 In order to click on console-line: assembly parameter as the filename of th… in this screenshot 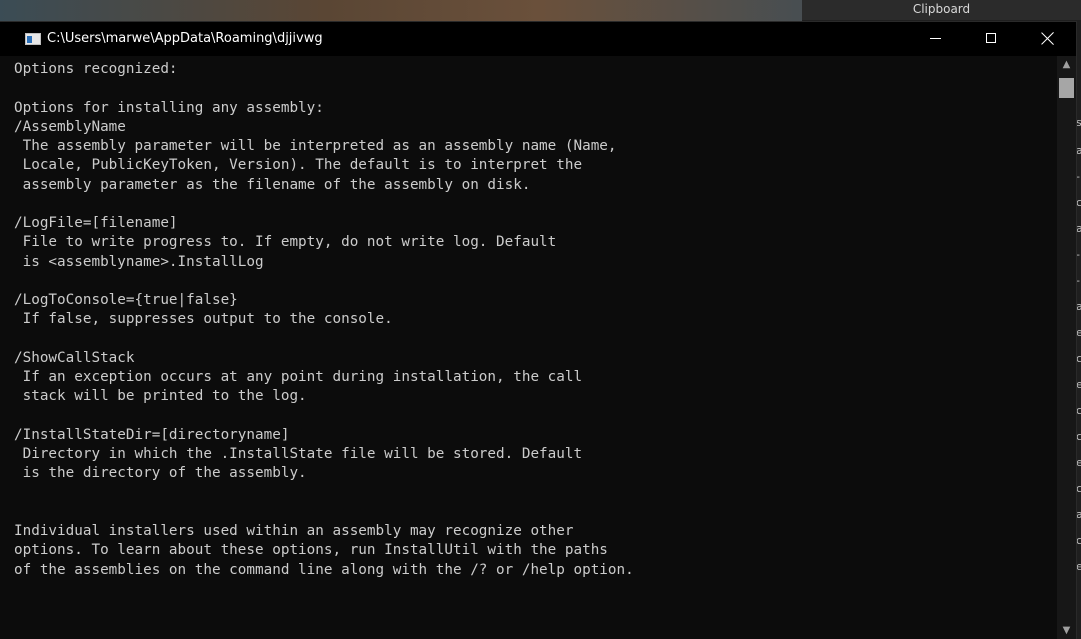, I will do `click(272, 184)`.